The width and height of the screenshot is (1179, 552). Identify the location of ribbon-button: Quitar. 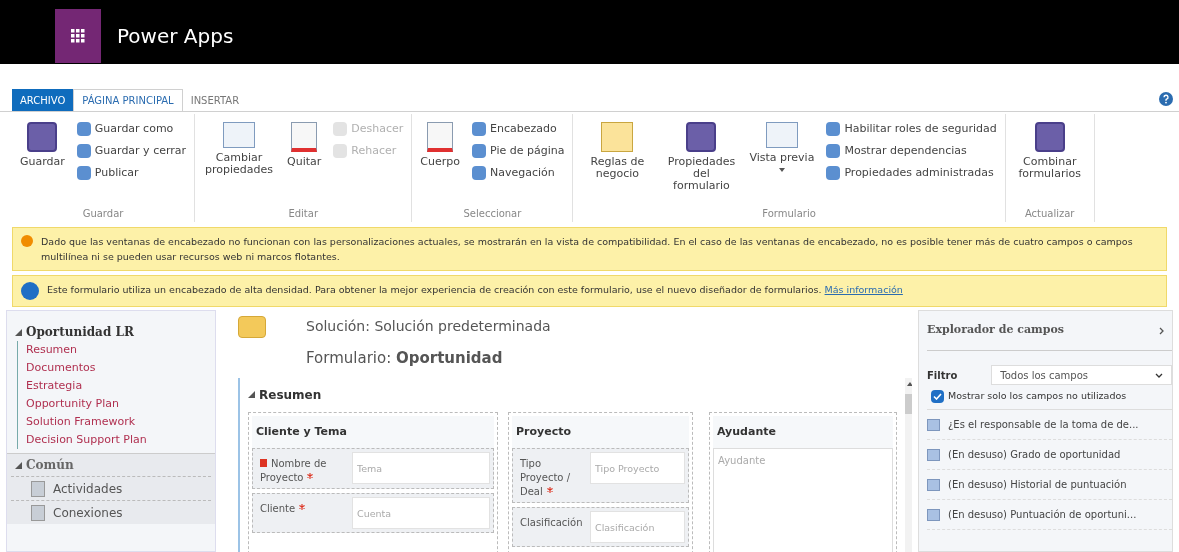
(304, 160).